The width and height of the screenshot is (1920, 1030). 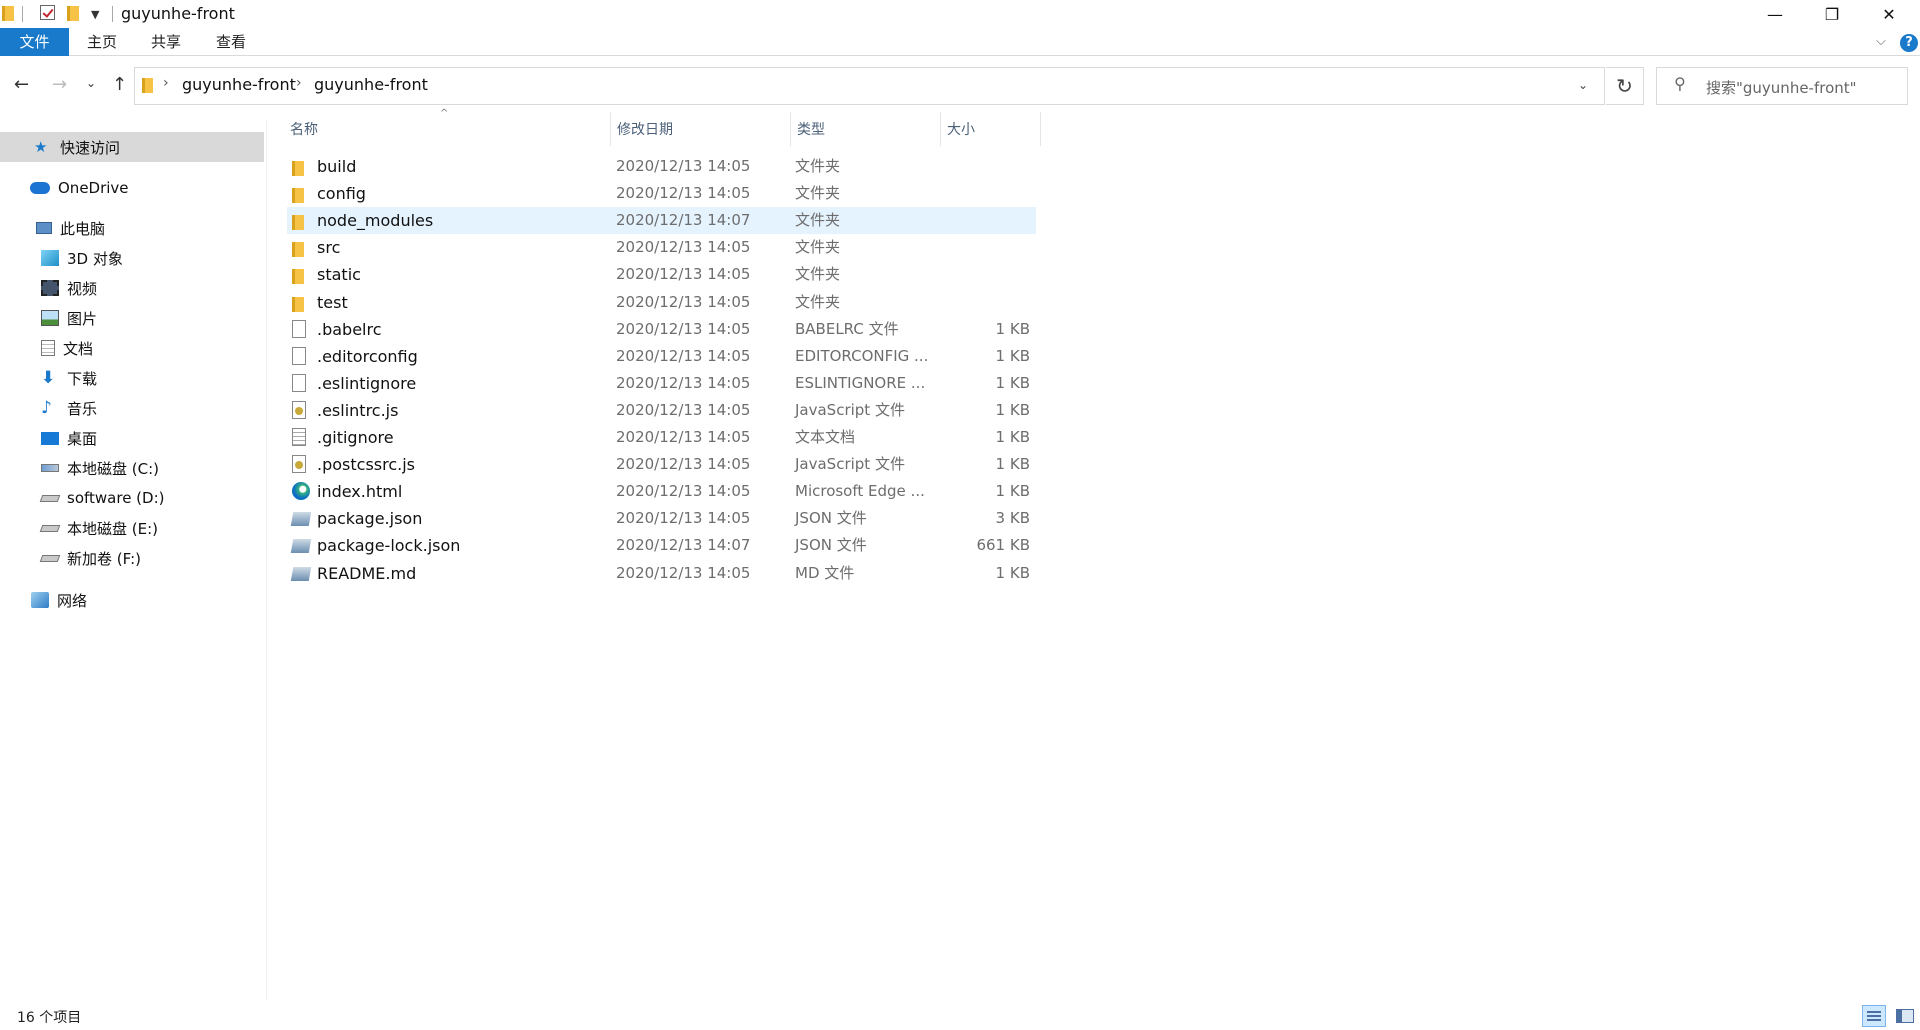 I want to click on drive-c-icon, so click(x=50, y=468).